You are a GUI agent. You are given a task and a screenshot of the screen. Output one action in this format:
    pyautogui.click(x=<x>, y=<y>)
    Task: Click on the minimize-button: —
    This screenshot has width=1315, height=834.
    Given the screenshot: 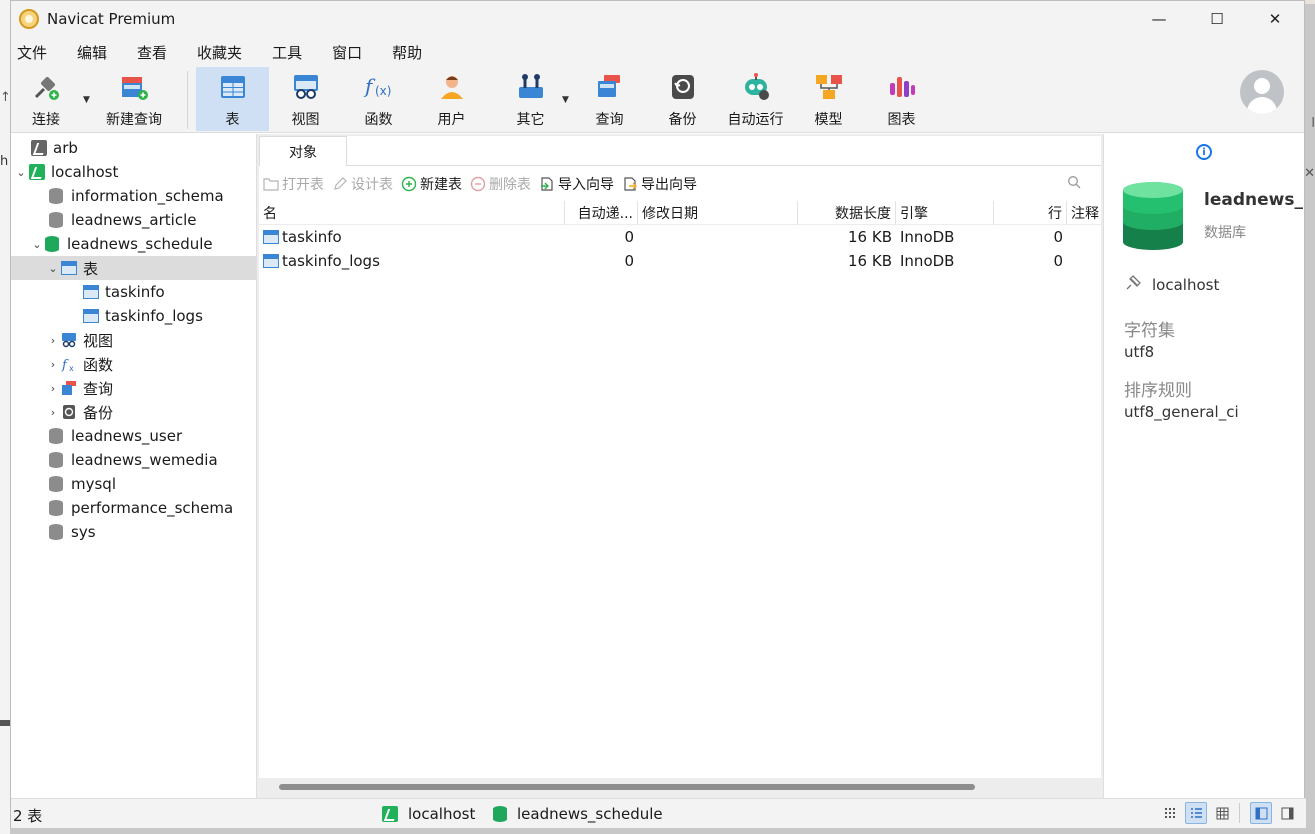 What is the action you would take?
    pyautogui.click(x=1159, y=19)
    